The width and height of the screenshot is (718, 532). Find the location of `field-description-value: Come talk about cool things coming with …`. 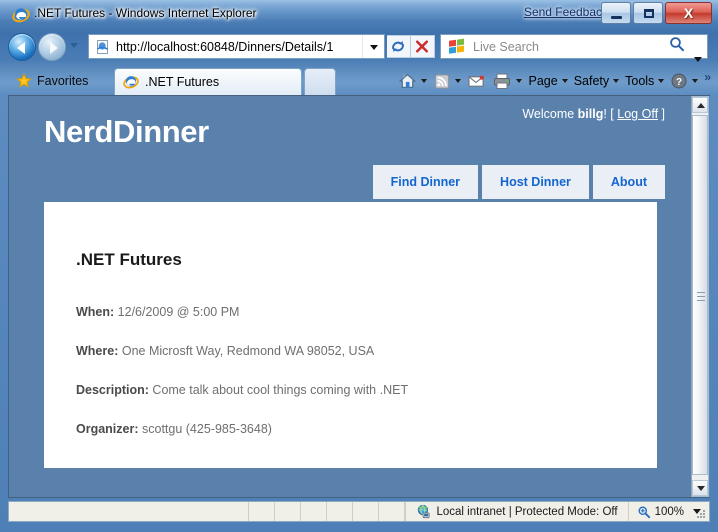

field-description-value: Come talk about cool things coming with … is located at coordinates (278, 390).